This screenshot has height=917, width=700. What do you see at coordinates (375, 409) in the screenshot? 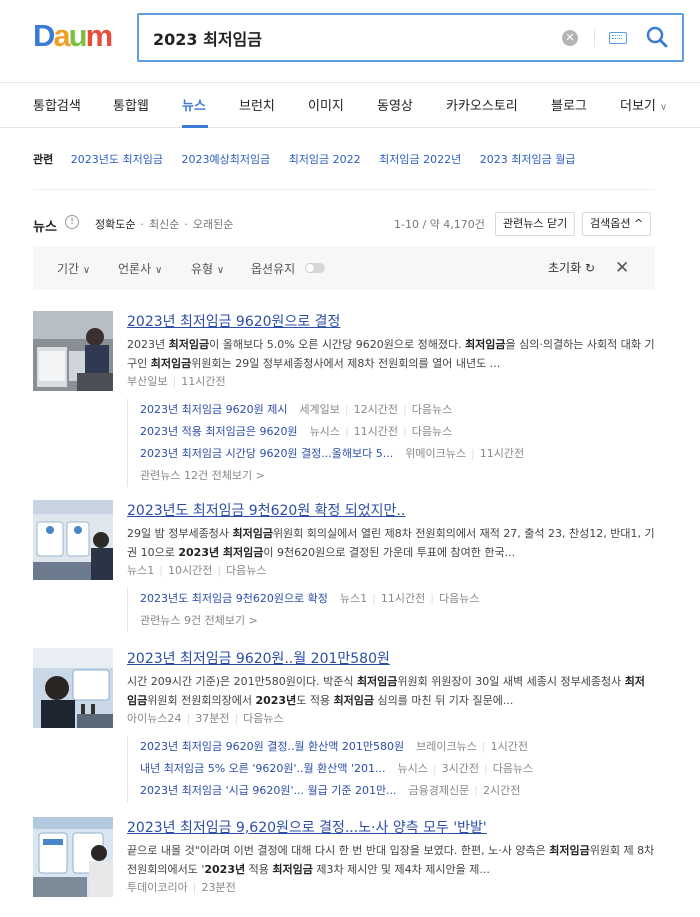
I see `related-news-time: 12시간전` at bounding box center [375, 409].